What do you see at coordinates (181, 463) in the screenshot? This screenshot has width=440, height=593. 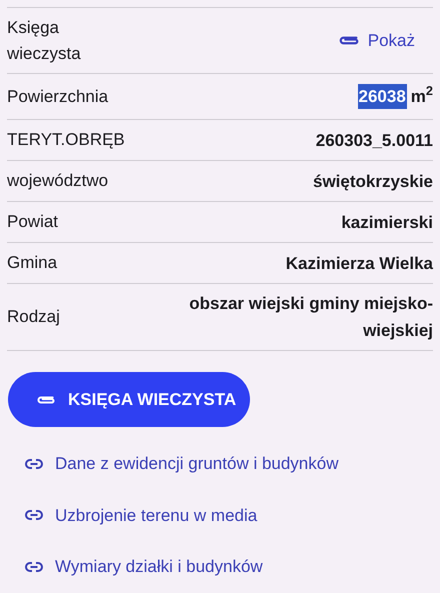 I see `document-link: Dane z ewidencji gruntów i budynków` at bounding box center [181, 463].